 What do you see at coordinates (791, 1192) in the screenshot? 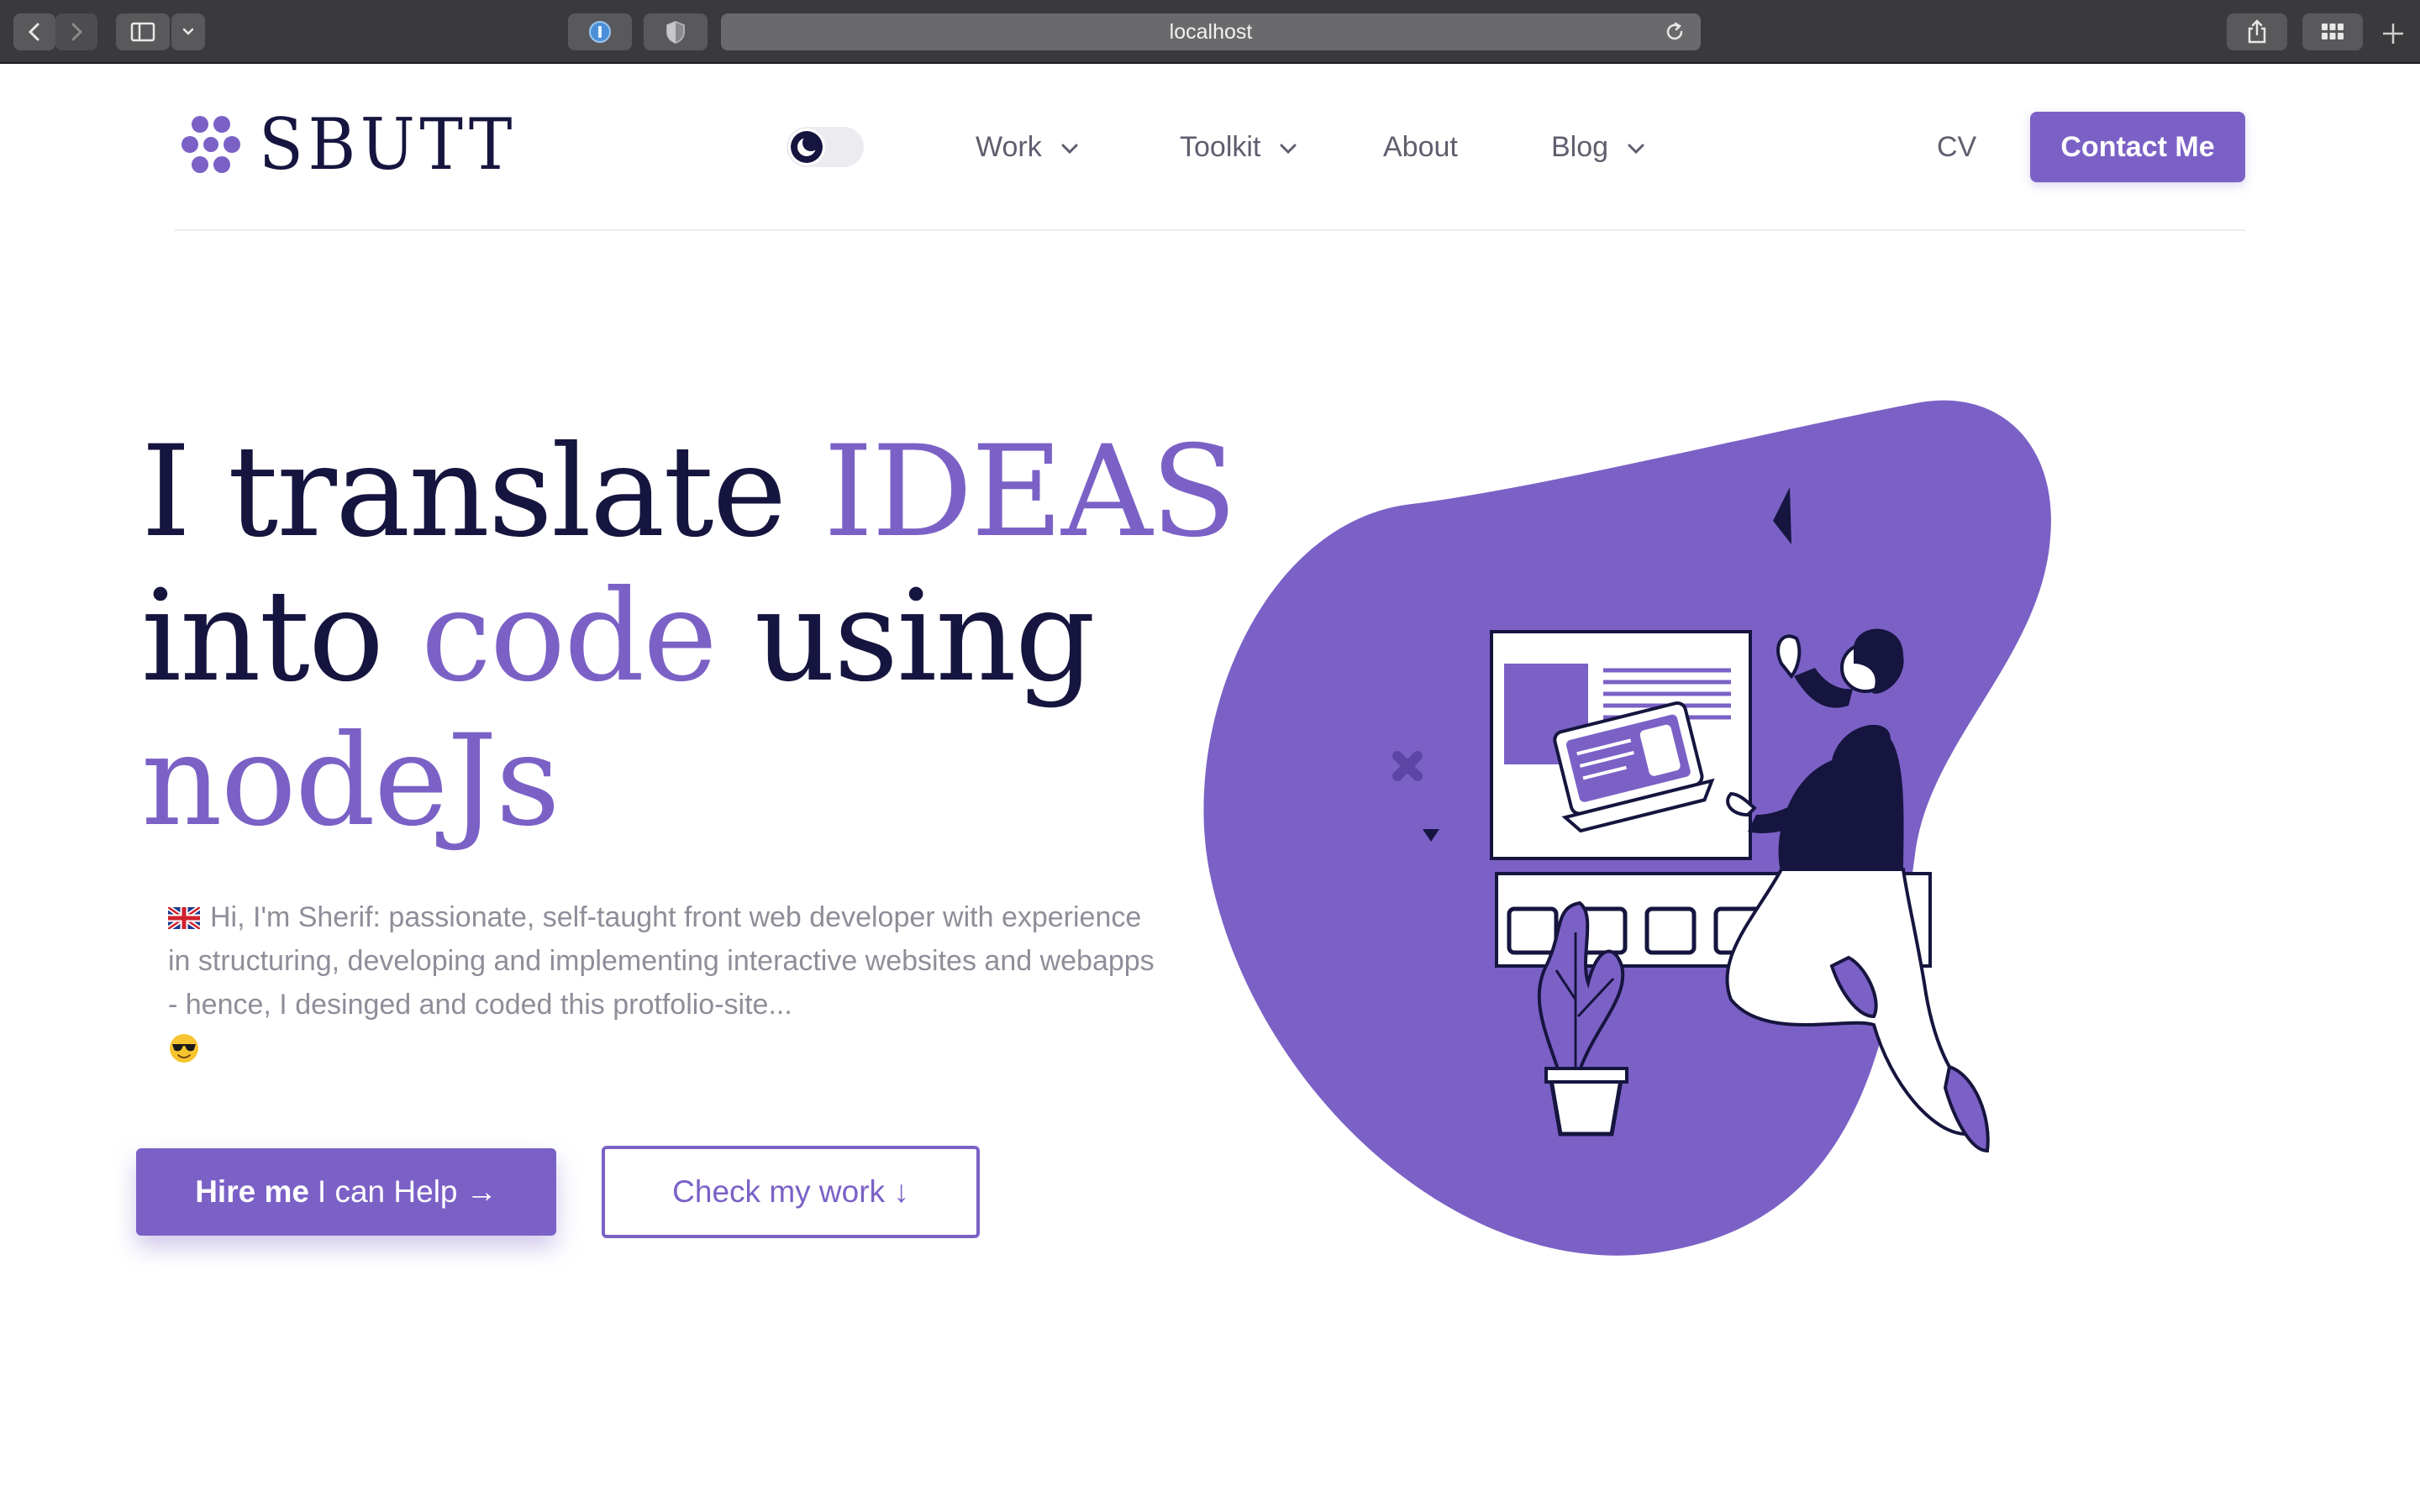
I see `check-my-work-button: Check my work ↓` at bounding box center [791, 1192].